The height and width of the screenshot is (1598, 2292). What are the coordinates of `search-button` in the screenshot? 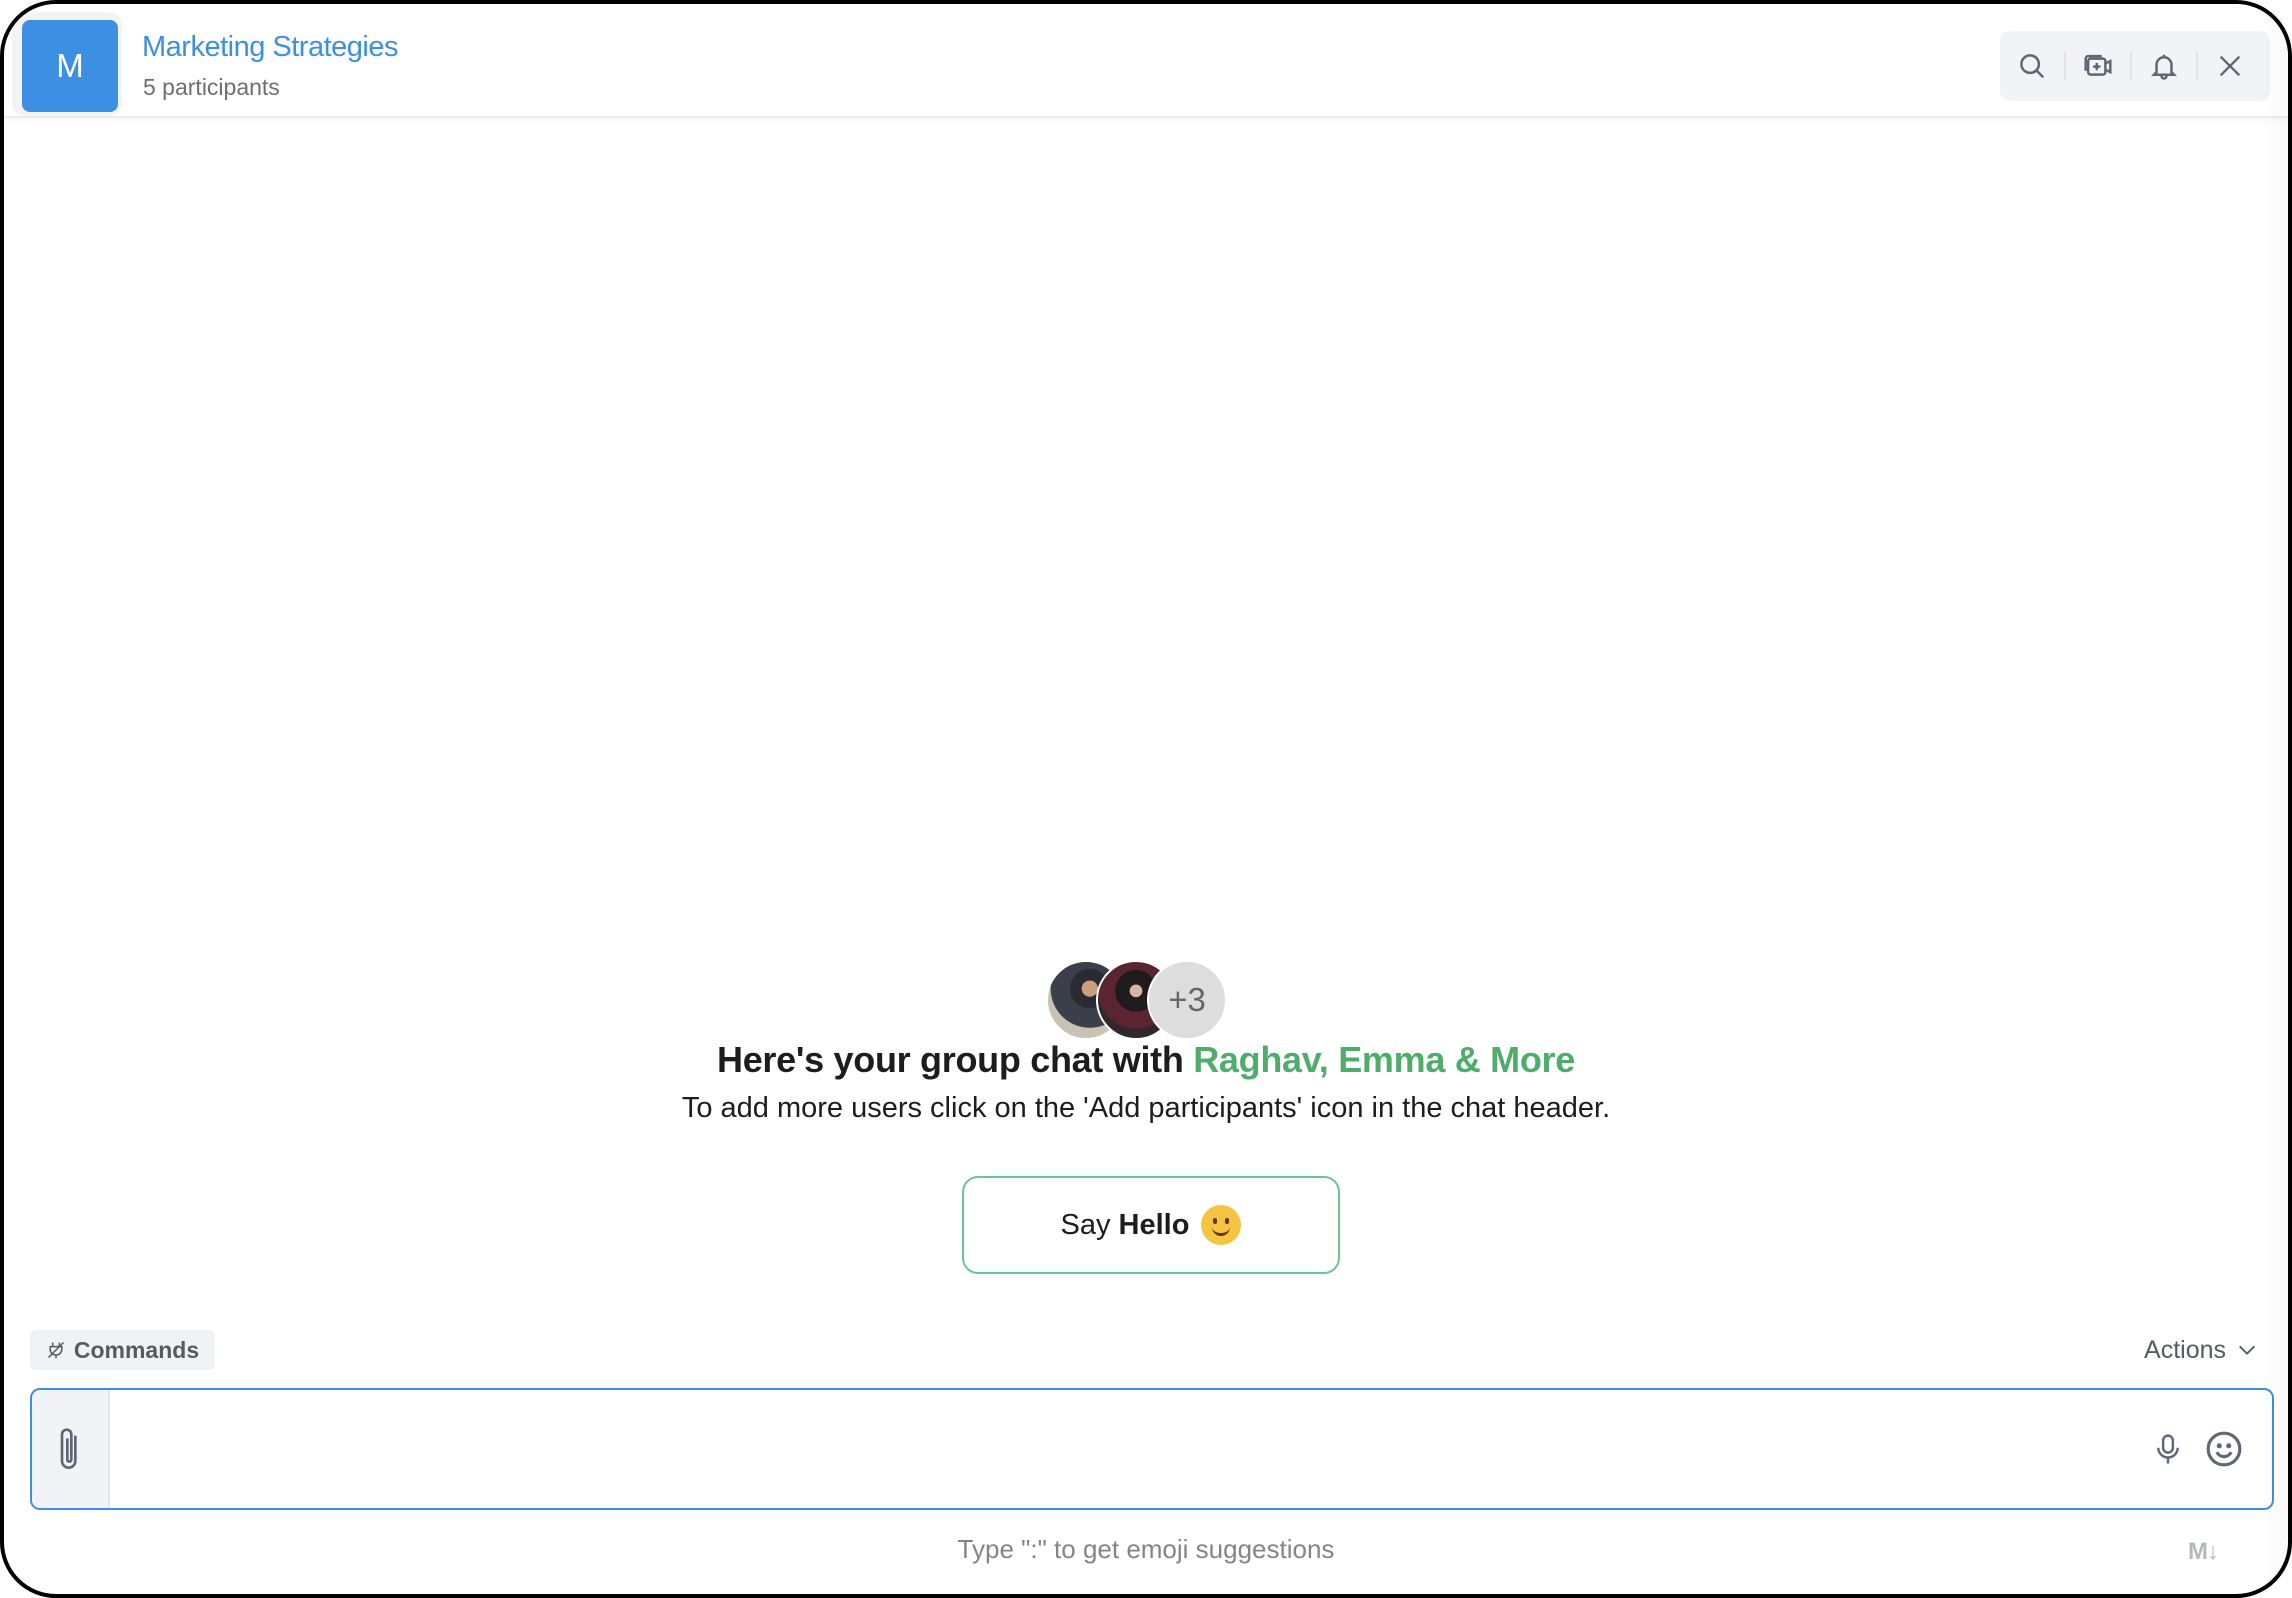 It's located at (2032, 66).